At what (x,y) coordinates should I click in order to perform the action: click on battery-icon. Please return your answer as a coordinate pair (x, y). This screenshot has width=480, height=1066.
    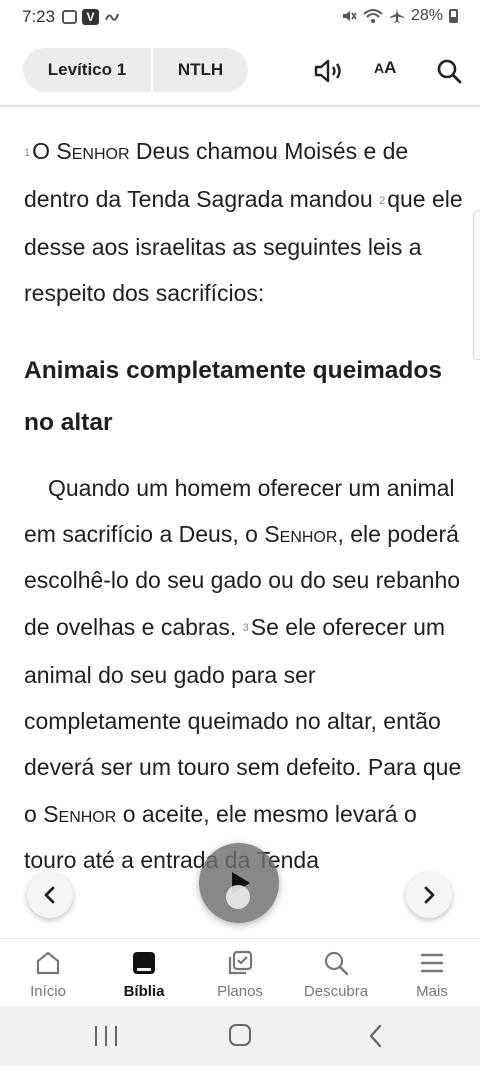
    Looking at the image, I should click on (453, 16).